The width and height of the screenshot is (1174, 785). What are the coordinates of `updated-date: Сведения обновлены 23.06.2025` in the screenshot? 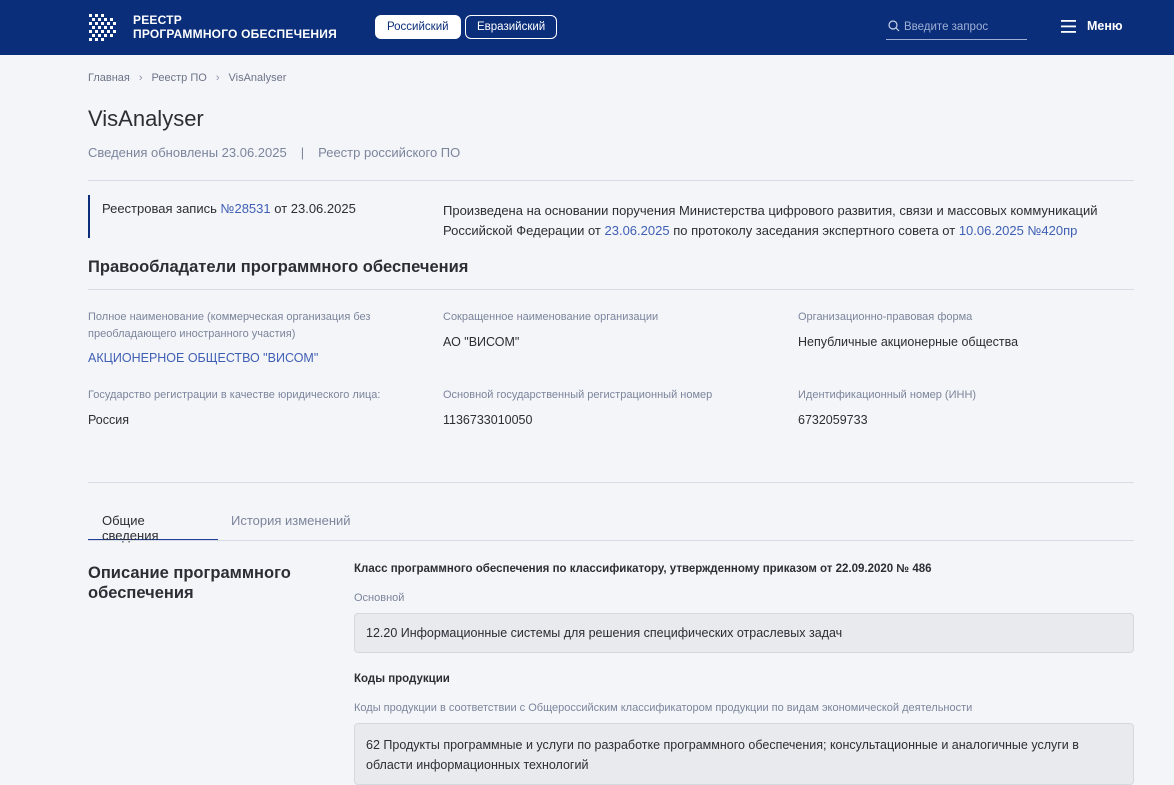 It's located at (187, 152).